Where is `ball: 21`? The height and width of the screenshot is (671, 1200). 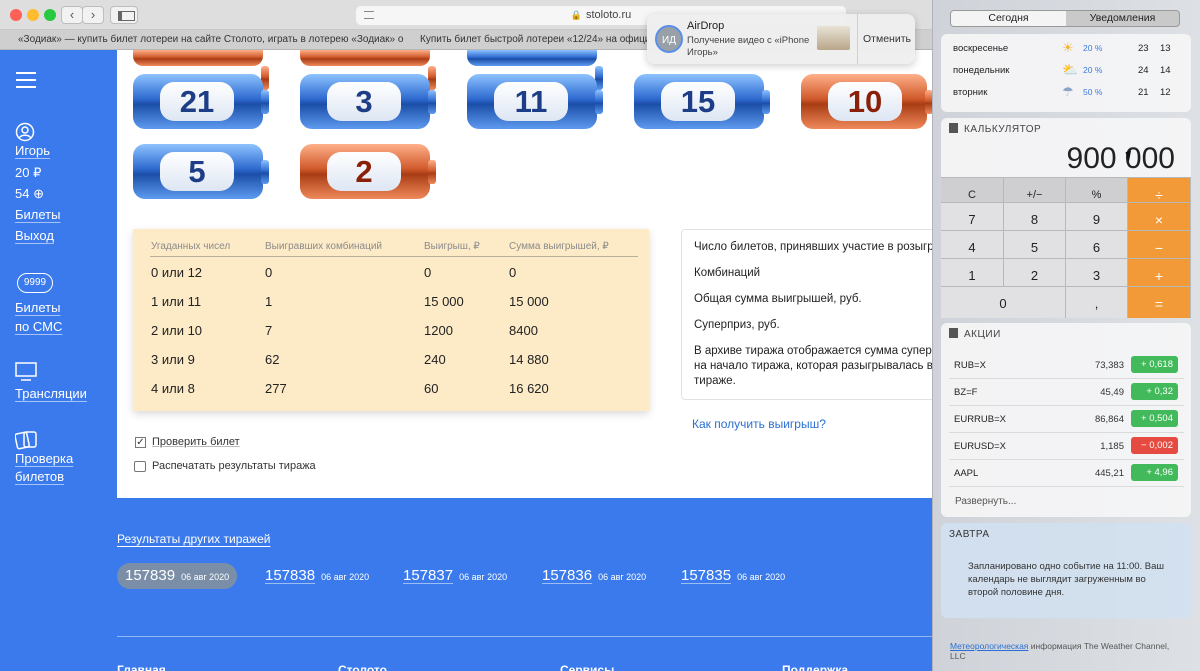
ball: 21 is located at coordinates (201, 101).